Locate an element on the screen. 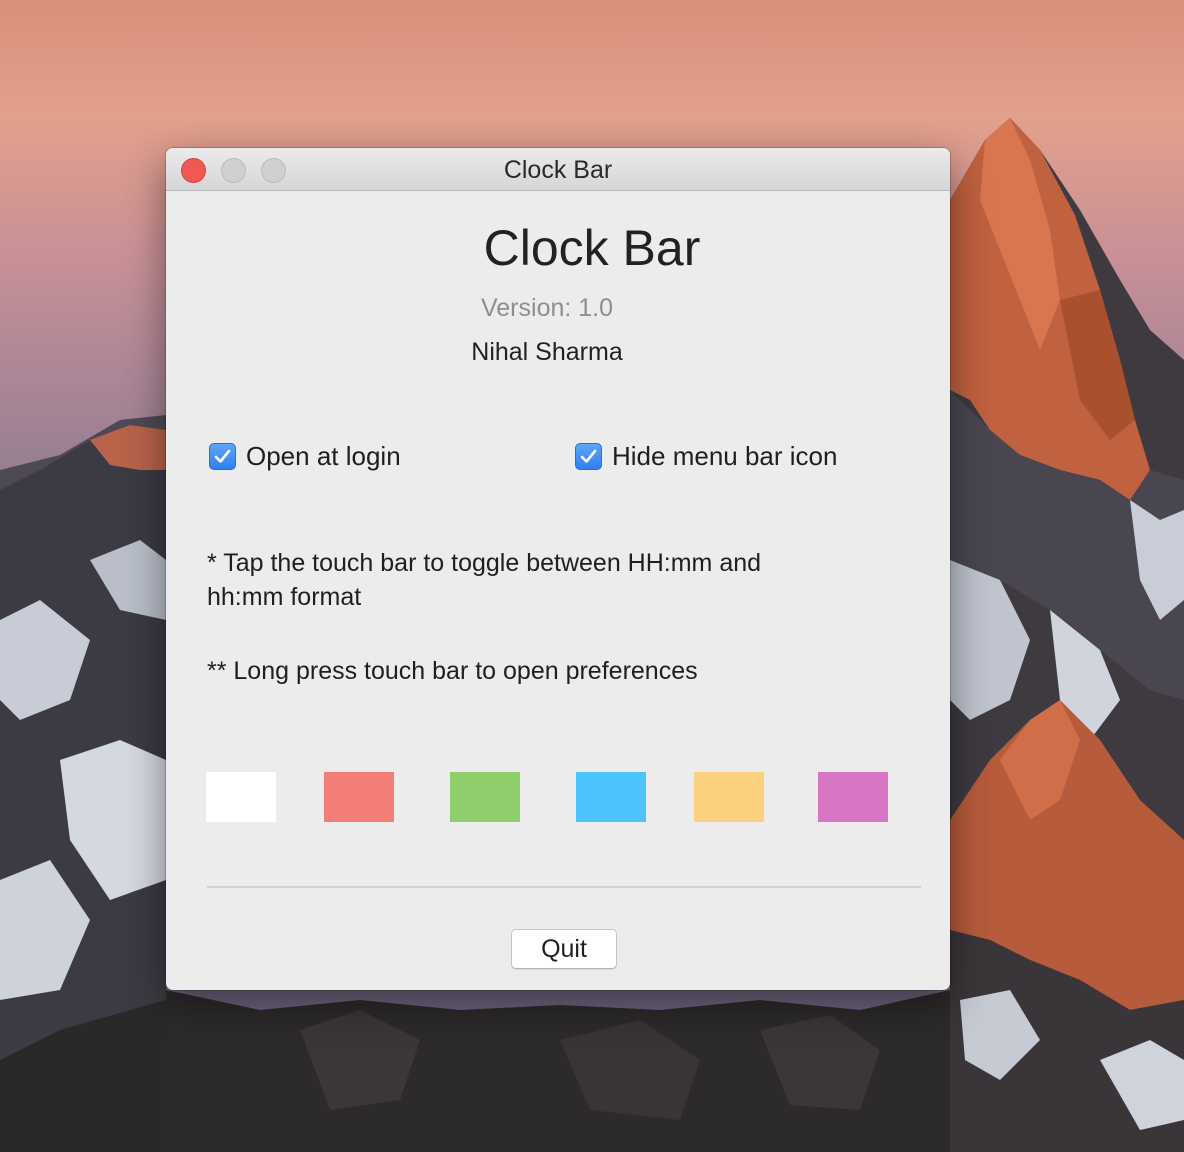  hide-menu-bar-icon-checkbox: Hide menu bar icon is located at coordinates (706, 456).